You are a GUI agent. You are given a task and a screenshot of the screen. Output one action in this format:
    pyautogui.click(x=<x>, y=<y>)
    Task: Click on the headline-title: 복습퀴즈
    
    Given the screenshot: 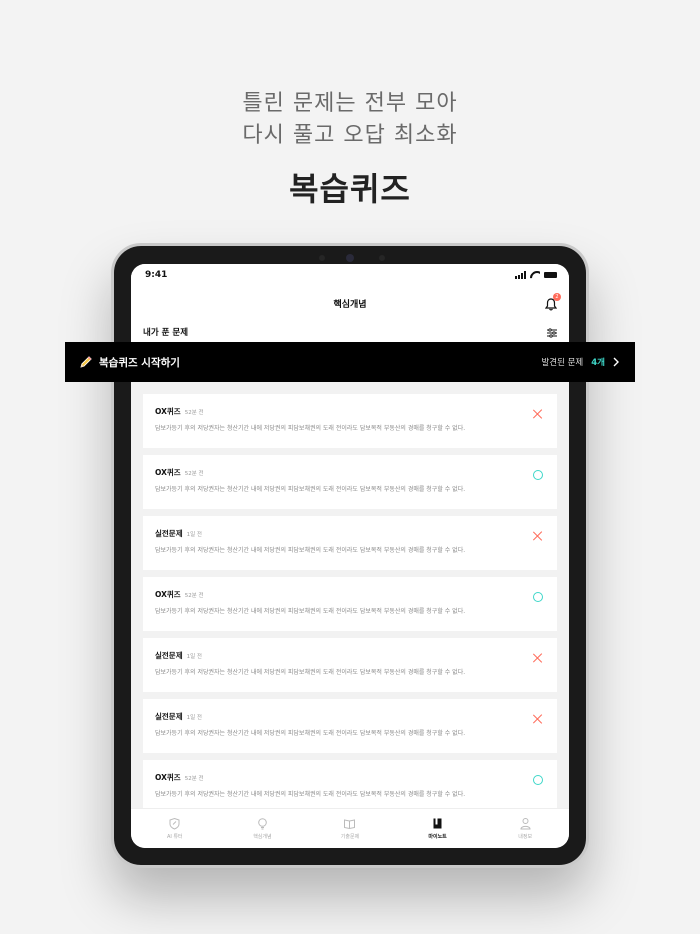 What is the action you would take?
    pyautogui.click(x=350, y=189)
    